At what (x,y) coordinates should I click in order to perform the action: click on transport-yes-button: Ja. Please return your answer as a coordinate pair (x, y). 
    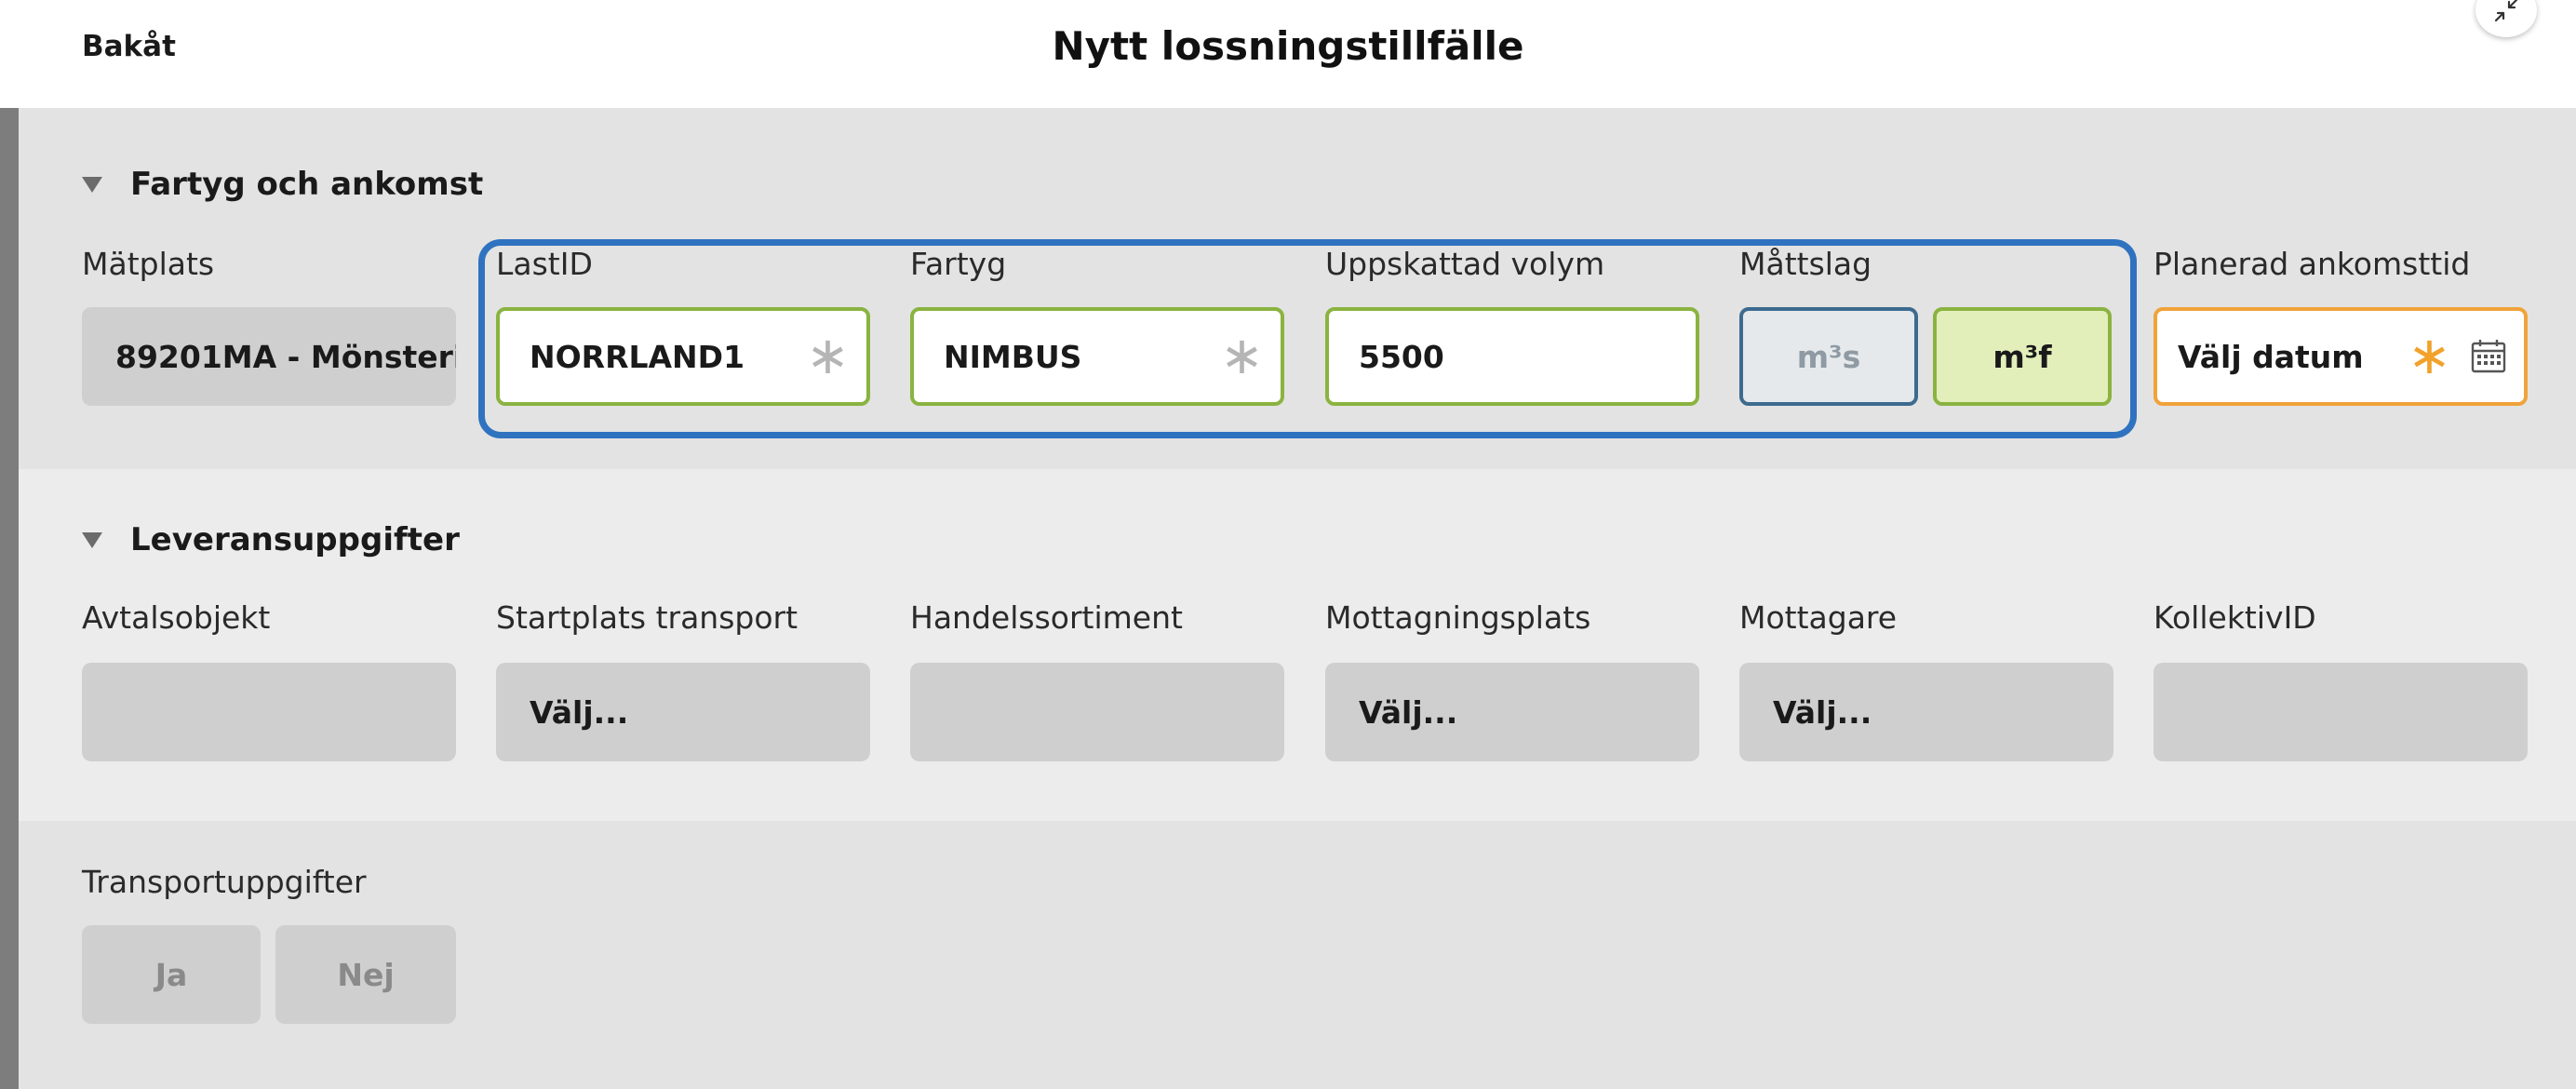
    Looking at the image, I should click on (171, 974).